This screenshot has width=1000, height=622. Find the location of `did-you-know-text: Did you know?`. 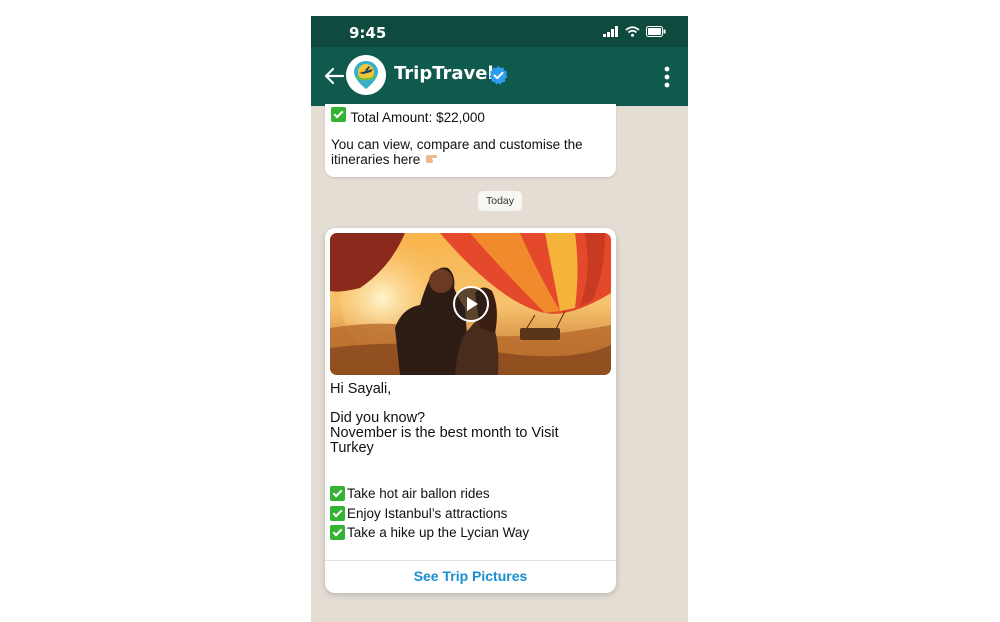

did-you-know-text: Did you know? is located at coordinates (378, 418).